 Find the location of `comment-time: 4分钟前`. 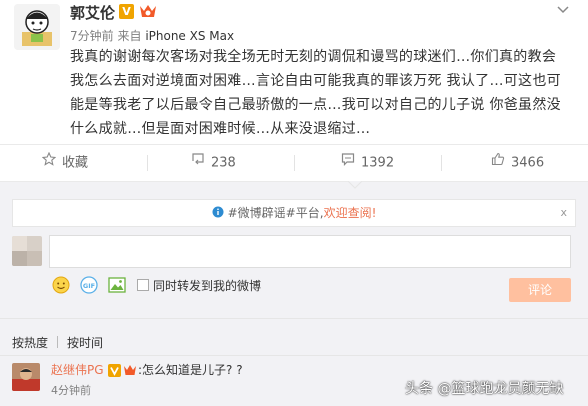

comment-time: 4分钟前 is located at coordinates (71, 390).